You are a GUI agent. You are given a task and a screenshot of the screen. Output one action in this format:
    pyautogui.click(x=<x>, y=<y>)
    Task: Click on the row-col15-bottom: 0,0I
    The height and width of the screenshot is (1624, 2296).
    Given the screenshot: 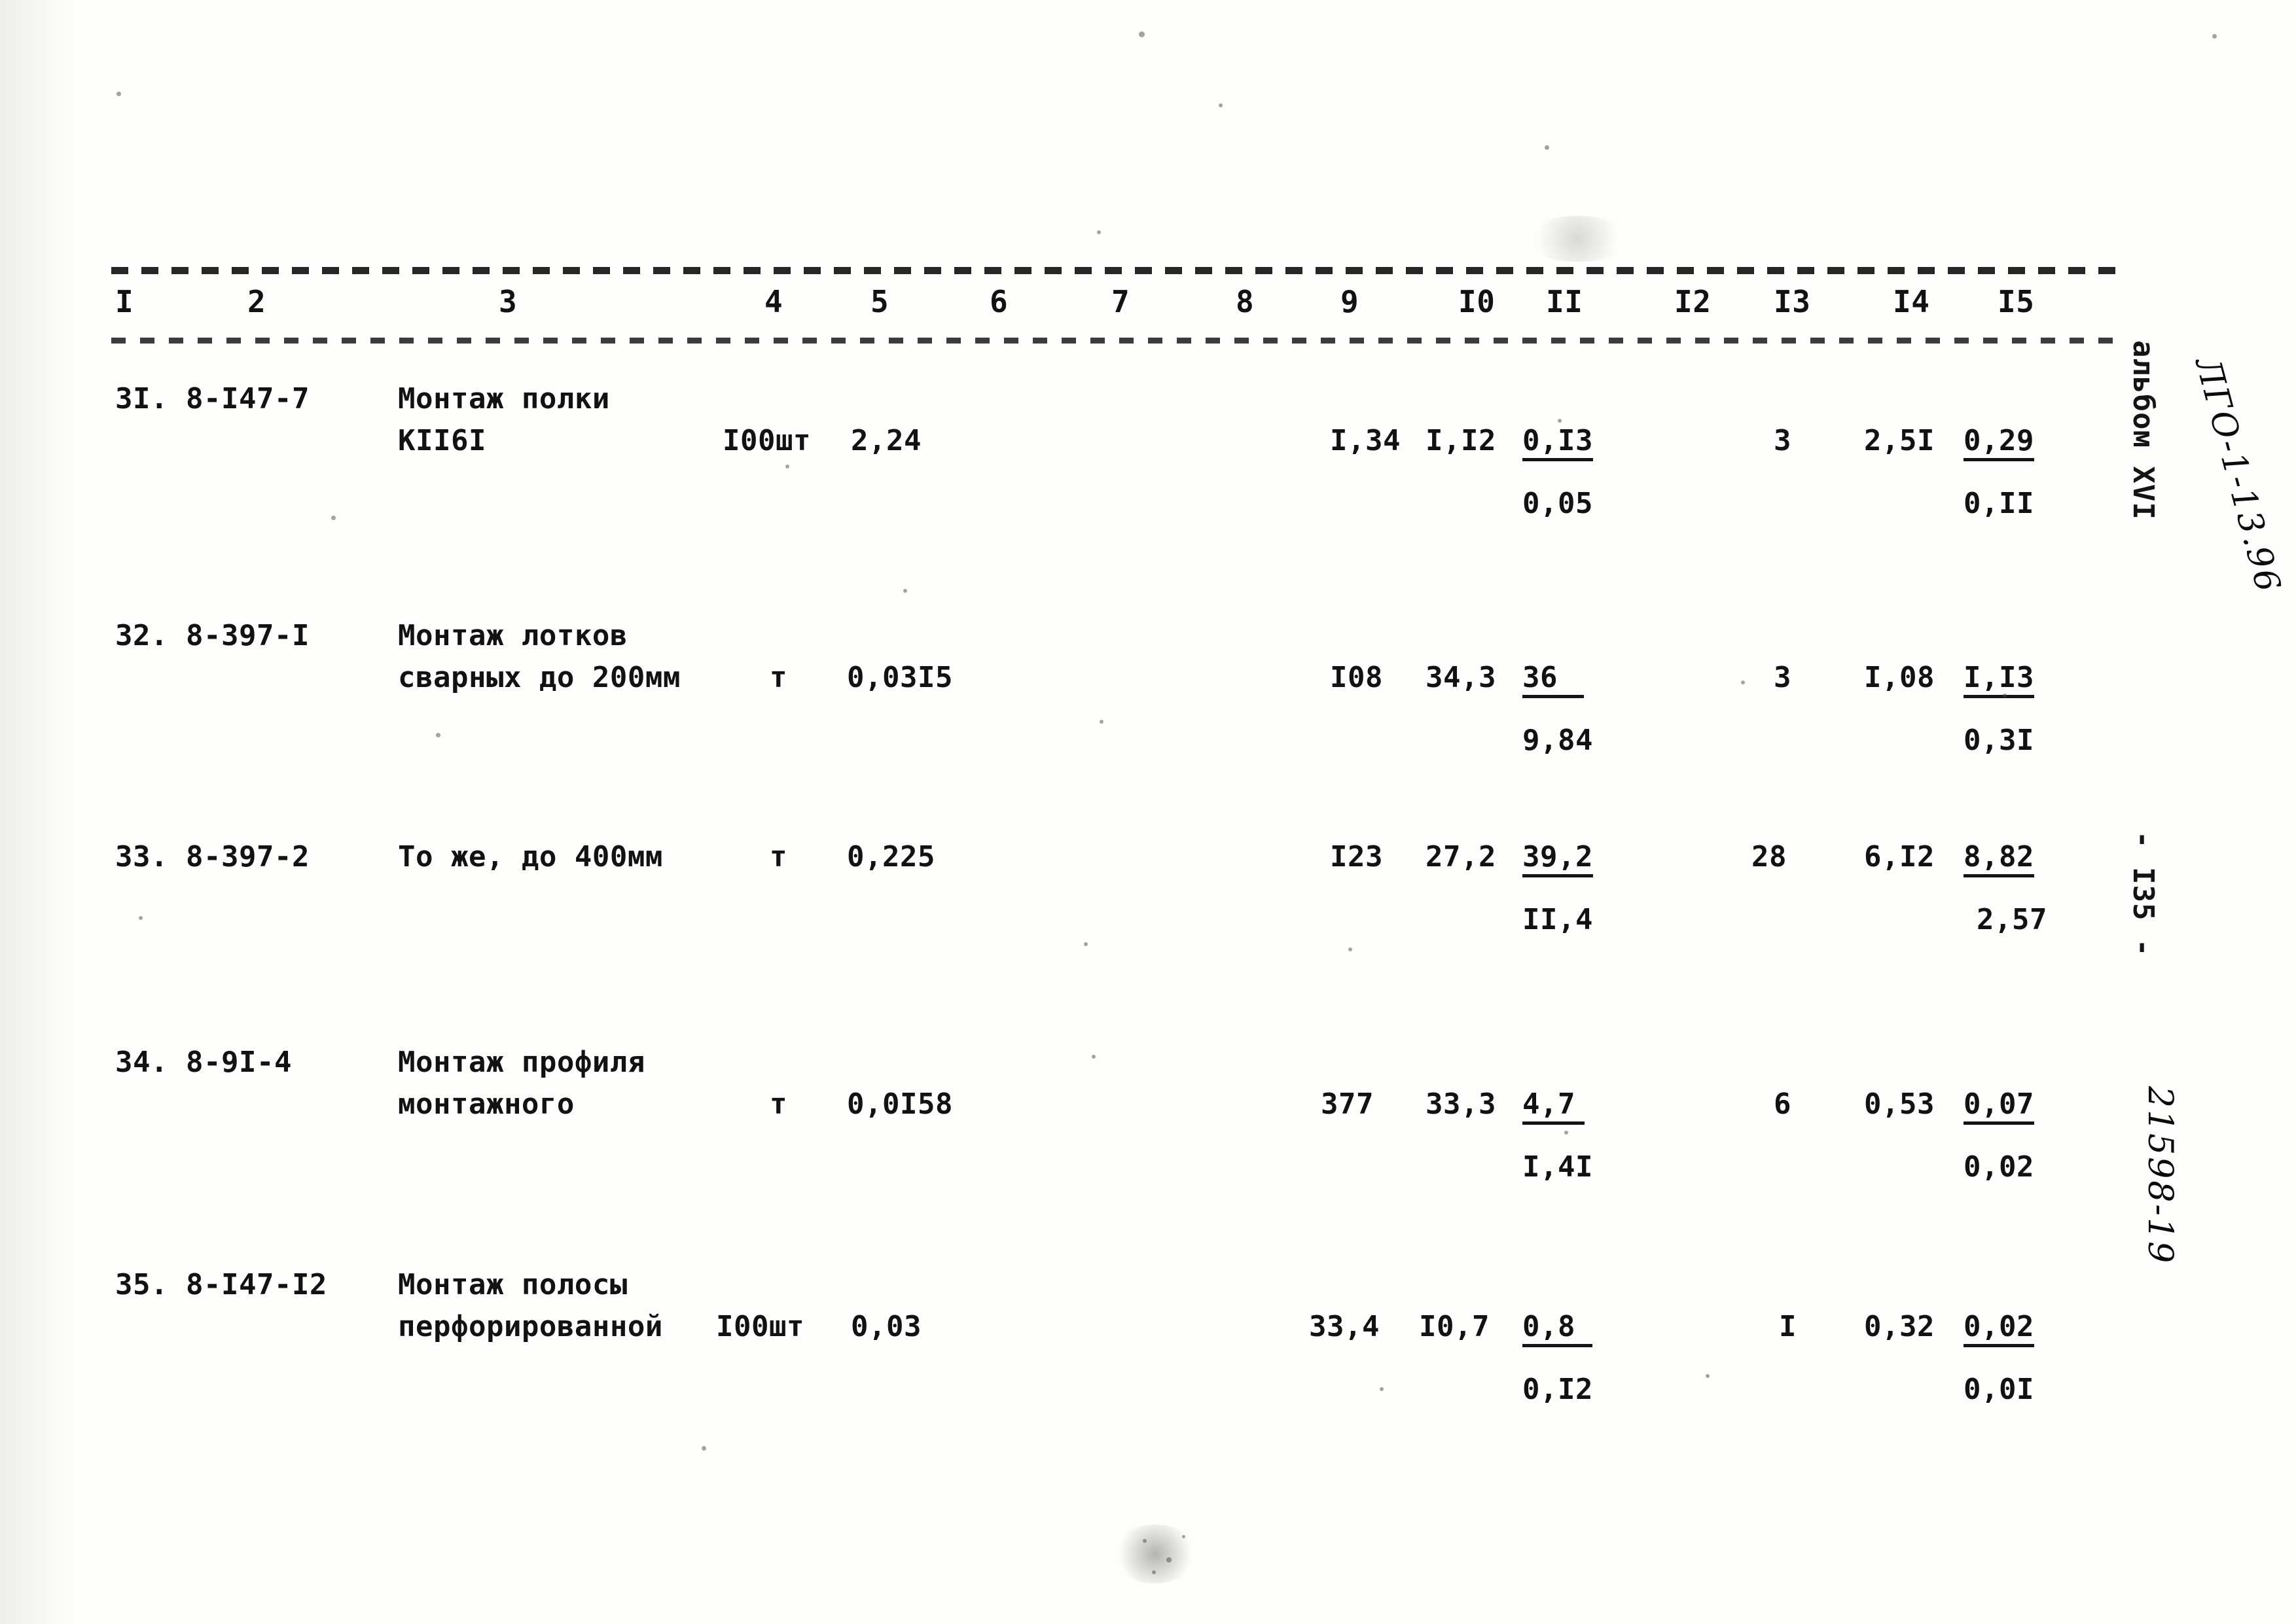 What is the action you would take?
    pyautogui.click(x=1999, y=1389)
    